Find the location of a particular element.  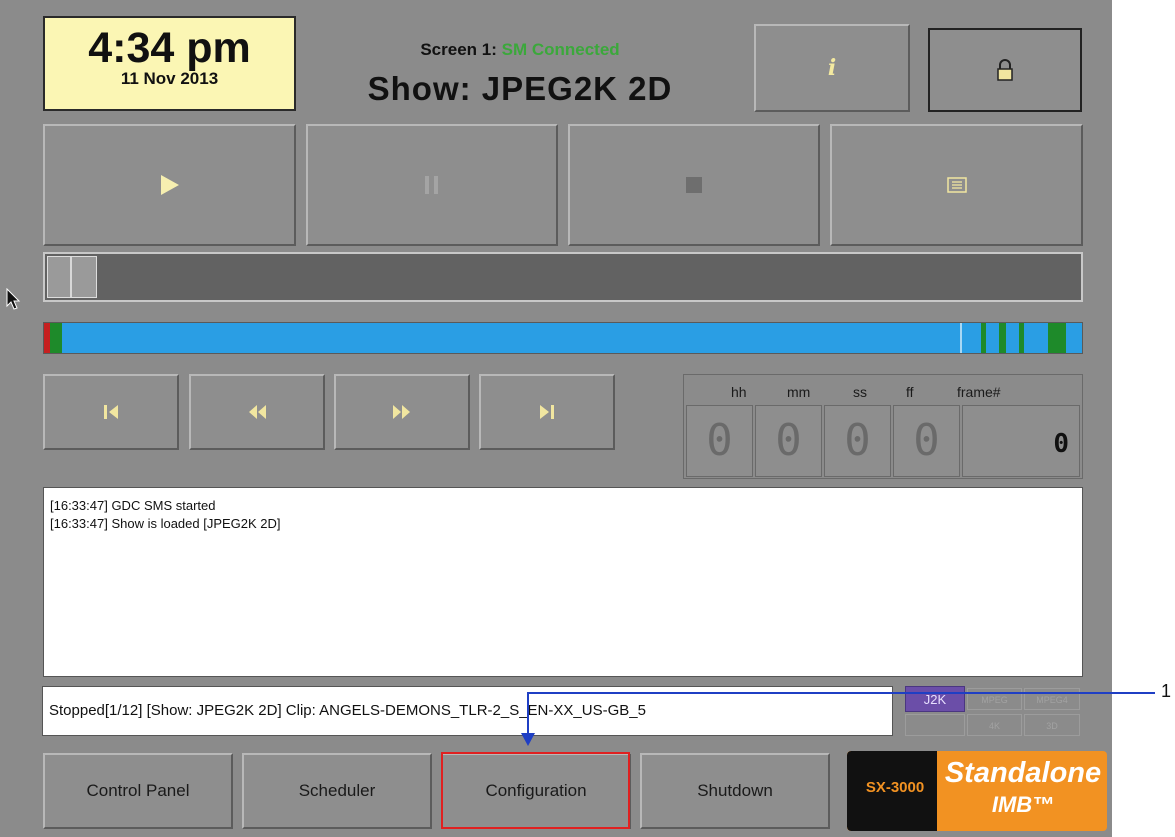

fast-forward-icon is located at coordinates (401, 412).